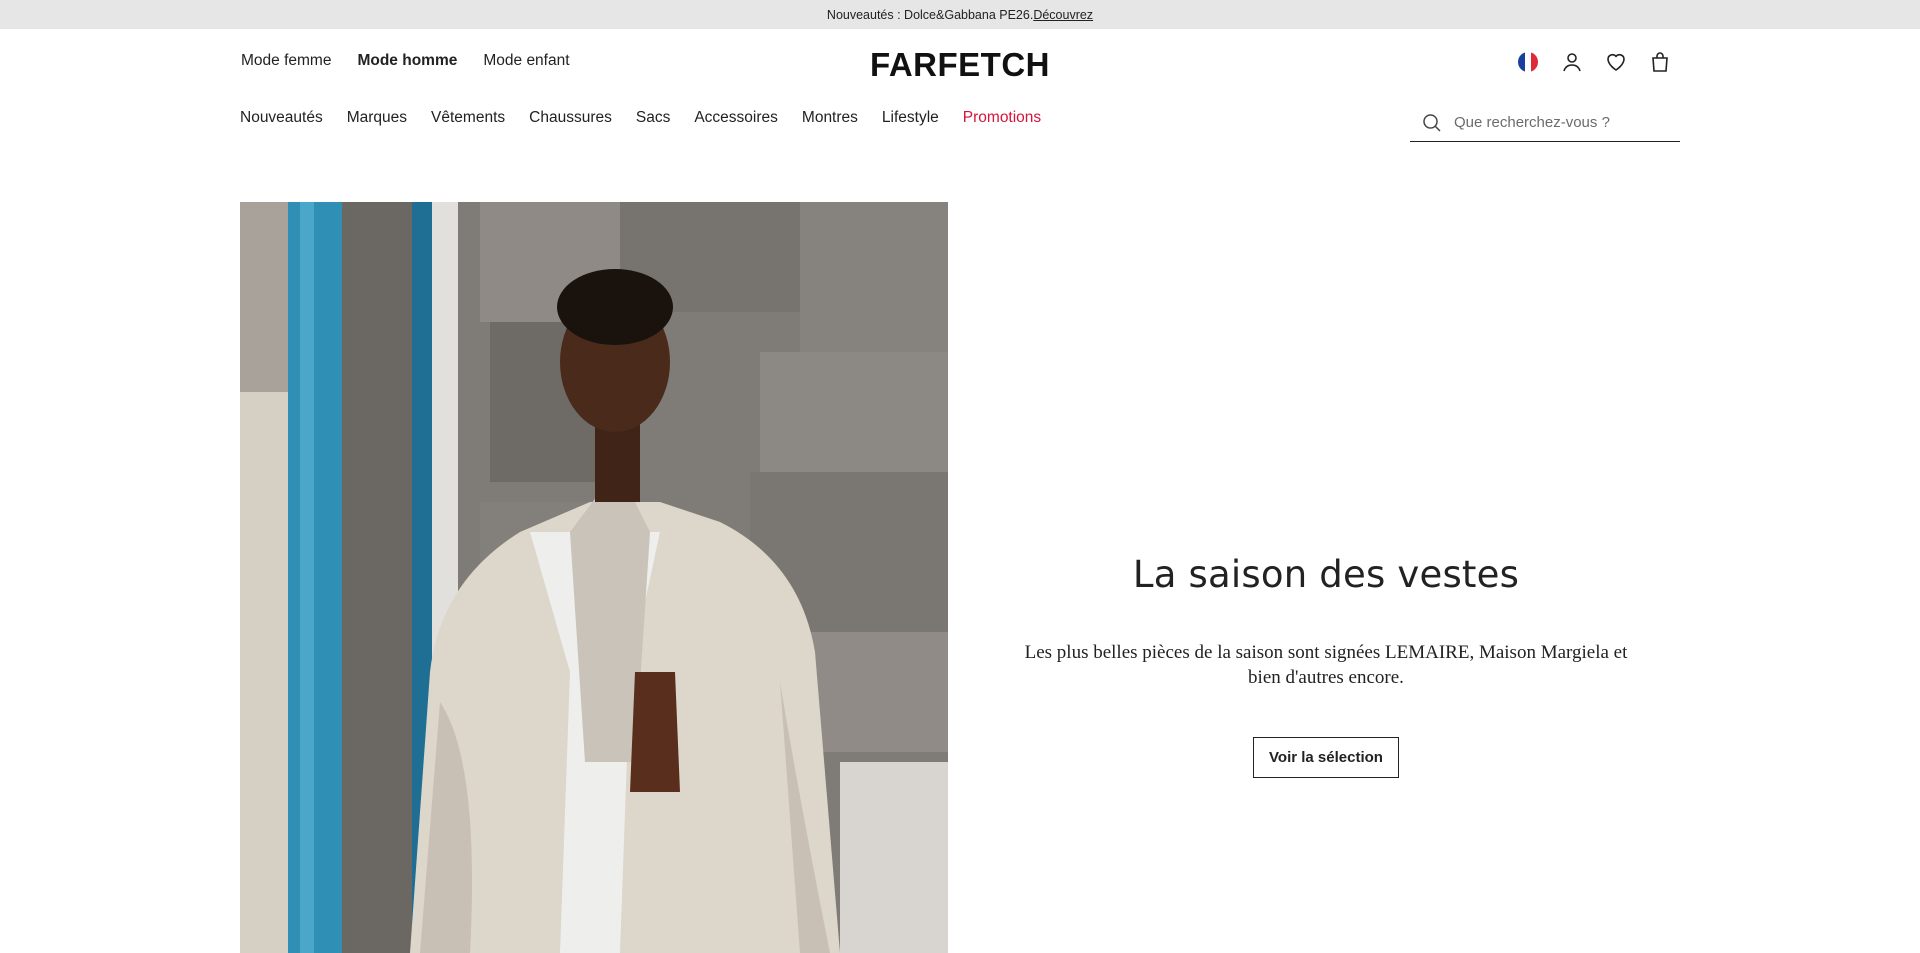 This screenshot has height=953, width=1920. What do you see at coordinates (1063, 15) in the screenshot?
I see `announcement-link: Découvrez` at bounding box center [1063, 15].